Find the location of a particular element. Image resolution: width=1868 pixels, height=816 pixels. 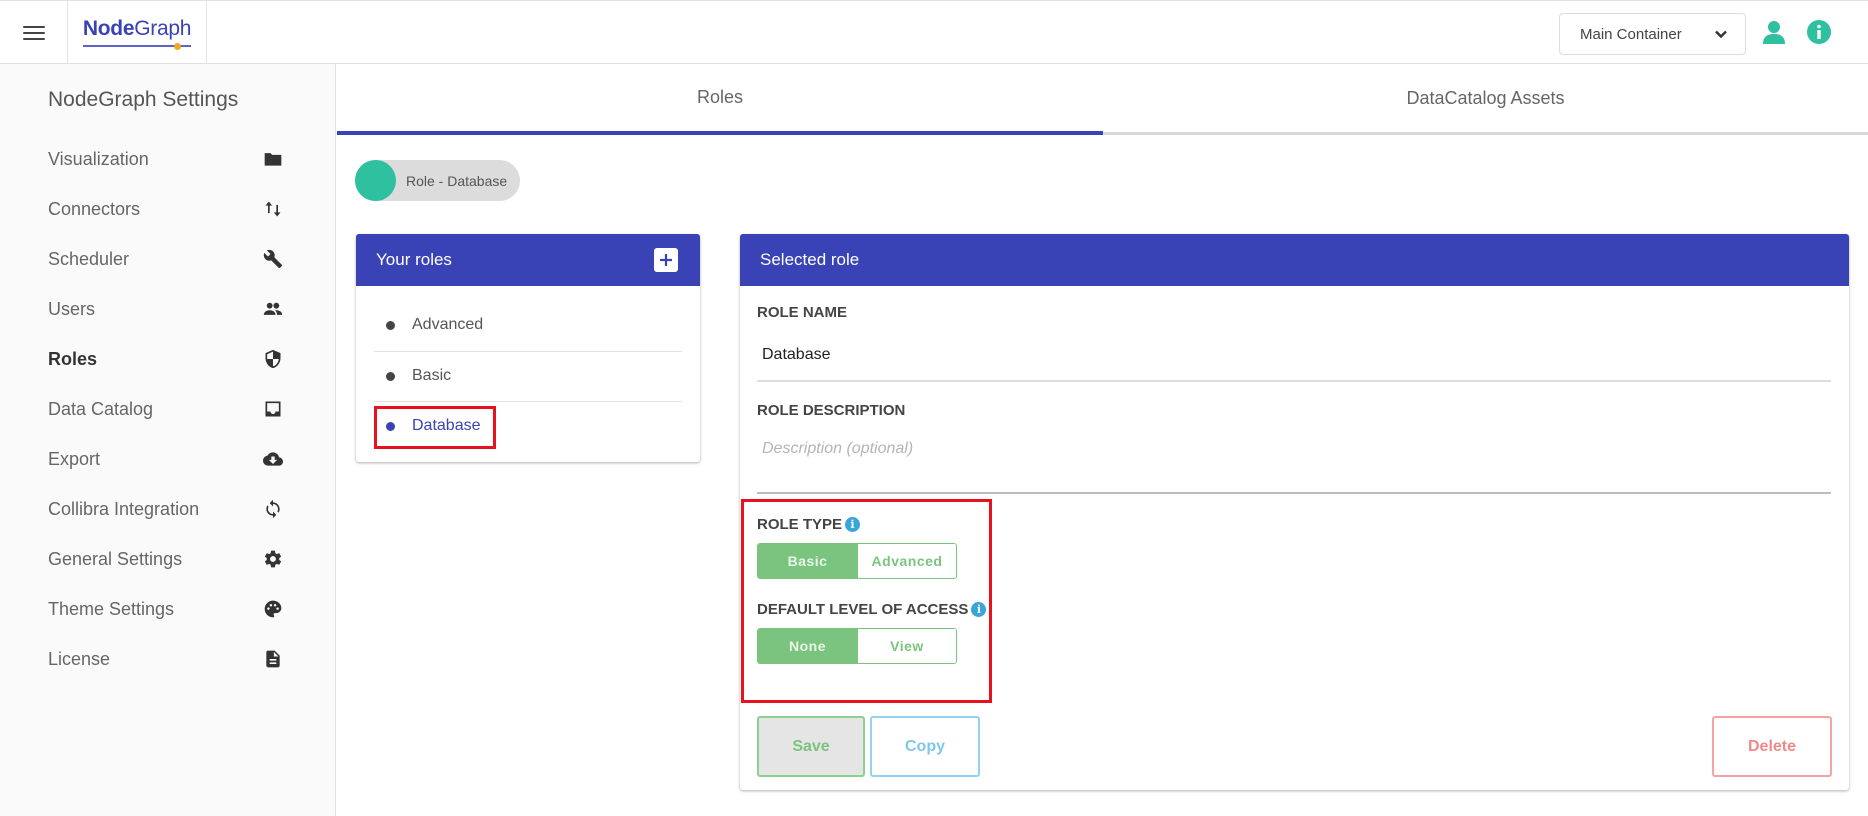

wrench-icon is located at coordinates (273, 259).